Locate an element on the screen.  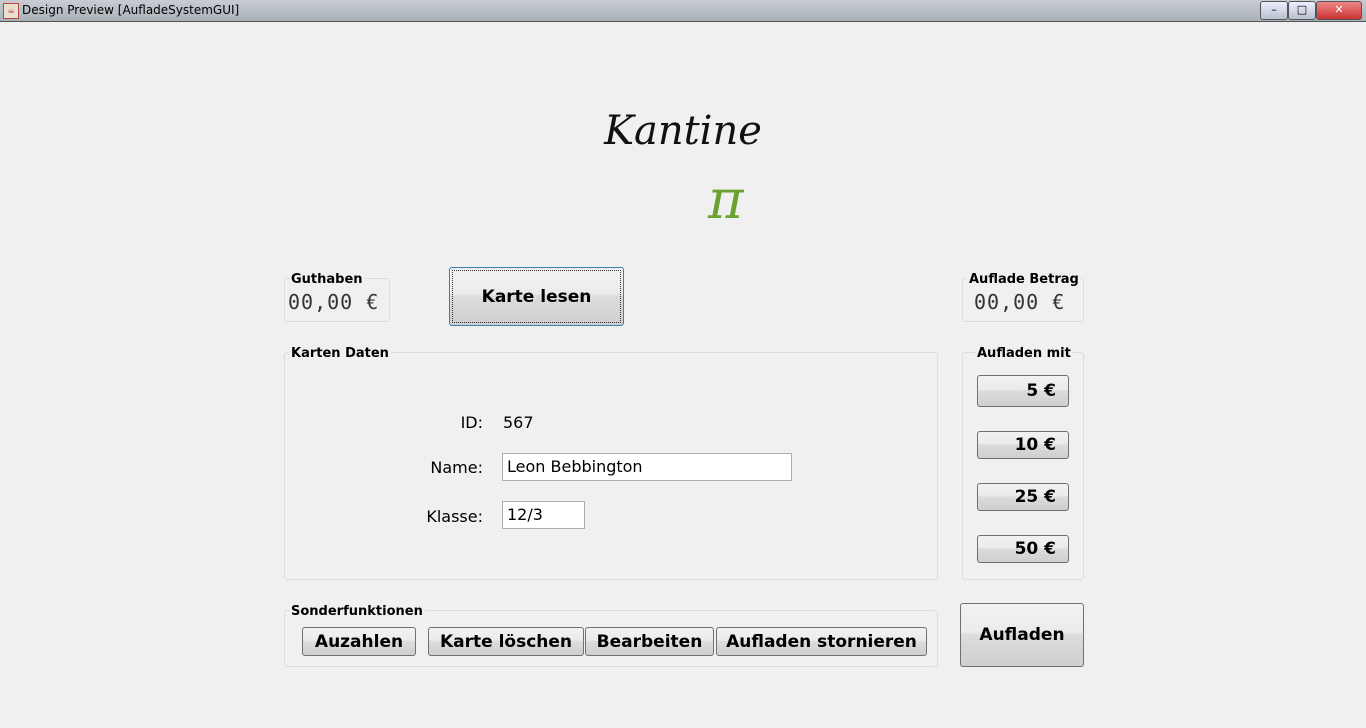
sonderfunktionen-label: Sonderfunktionen is located at coordinates (357, 611).